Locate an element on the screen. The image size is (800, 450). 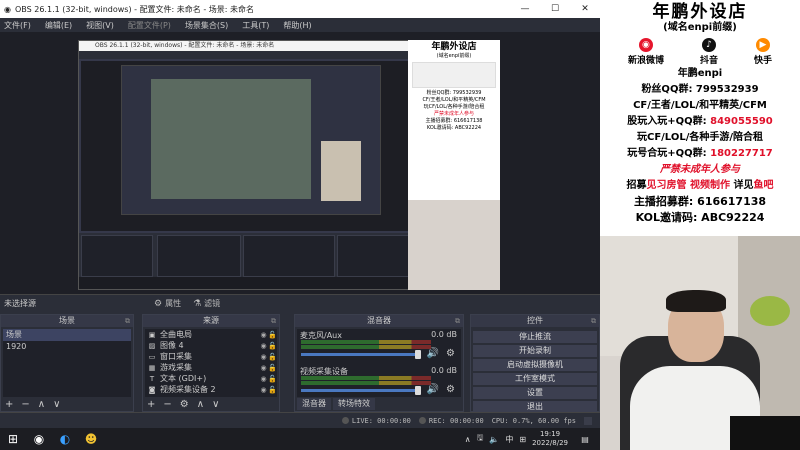
menu-profile: 配置文件(P) is located at coordinates (149, 25).